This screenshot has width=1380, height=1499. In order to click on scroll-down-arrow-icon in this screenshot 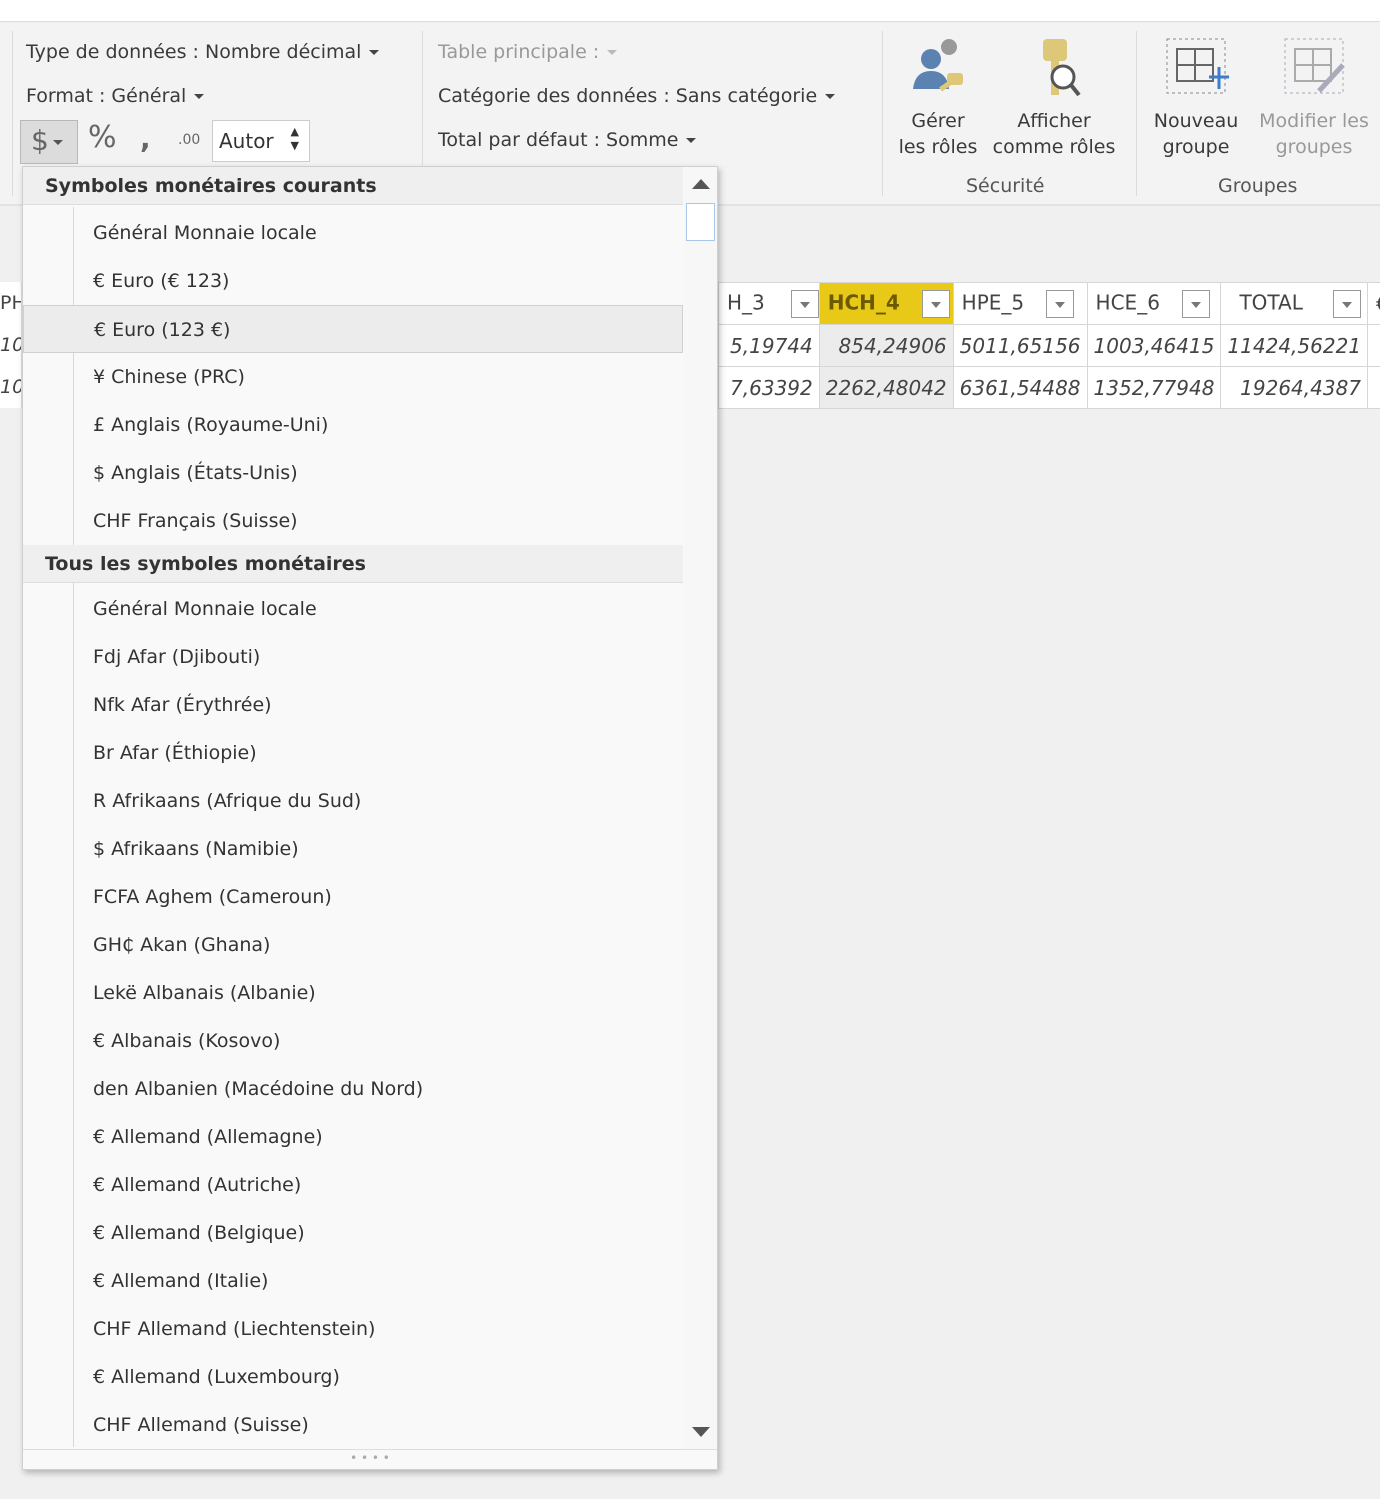, I will do `click(701, 1432)`.